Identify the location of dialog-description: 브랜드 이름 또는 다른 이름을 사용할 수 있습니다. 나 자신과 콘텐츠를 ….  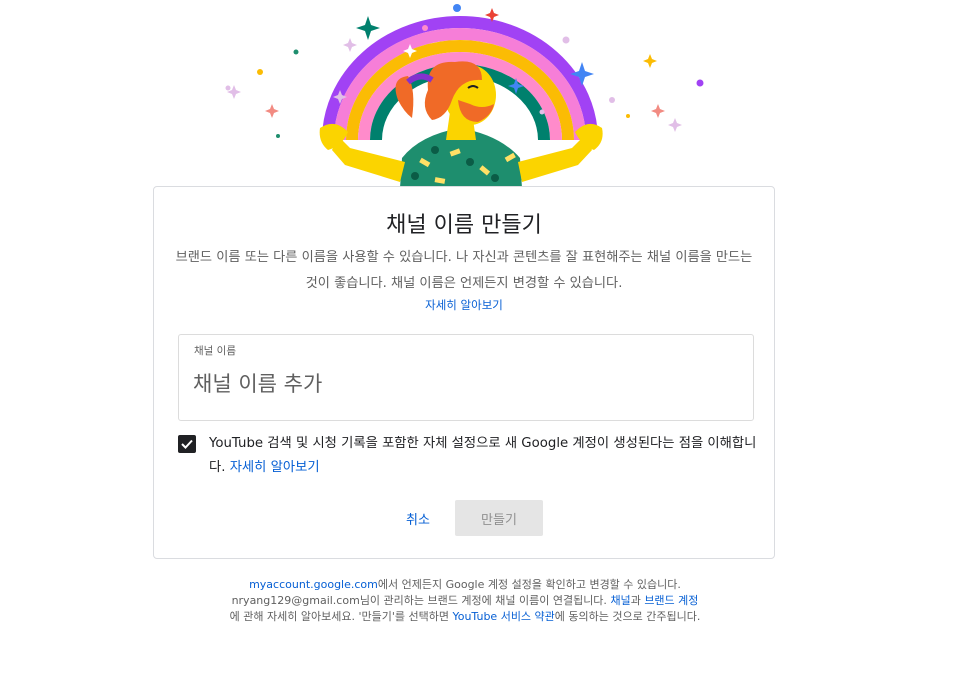
(464, 270).